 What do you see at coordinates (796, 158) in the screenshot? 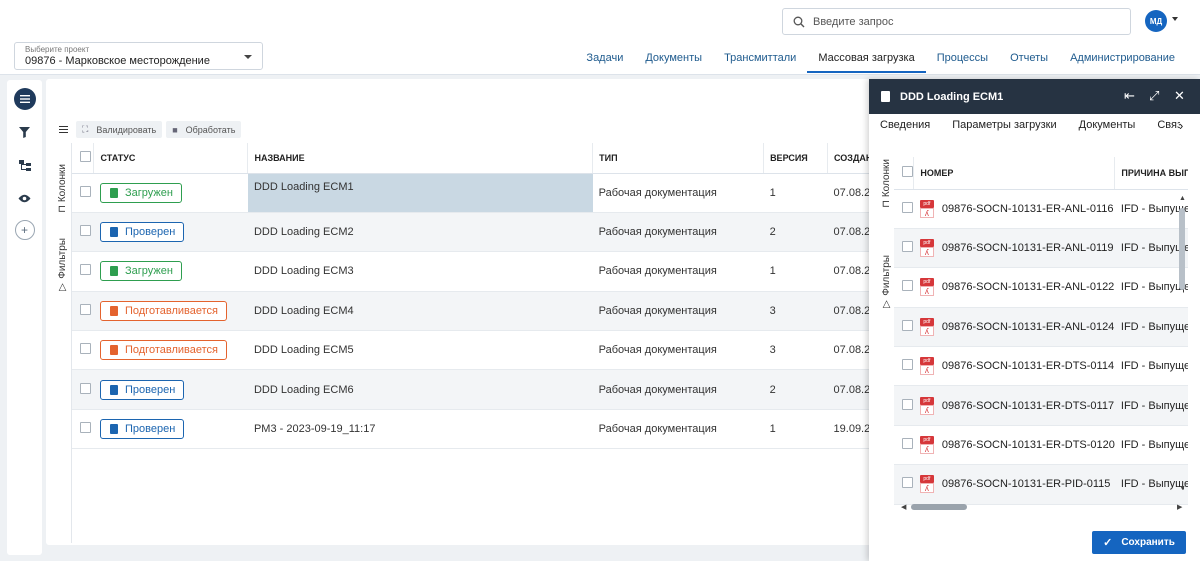
I see `column-header-version: ВЕРСИЯ` at bounding box center [796, 158].